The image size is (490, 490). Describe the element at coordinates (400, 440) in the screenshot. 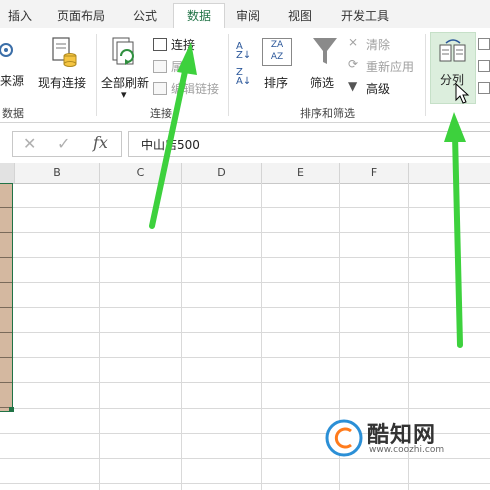

I see `watermark: 酷知网 www.coozhi.com` at that location.